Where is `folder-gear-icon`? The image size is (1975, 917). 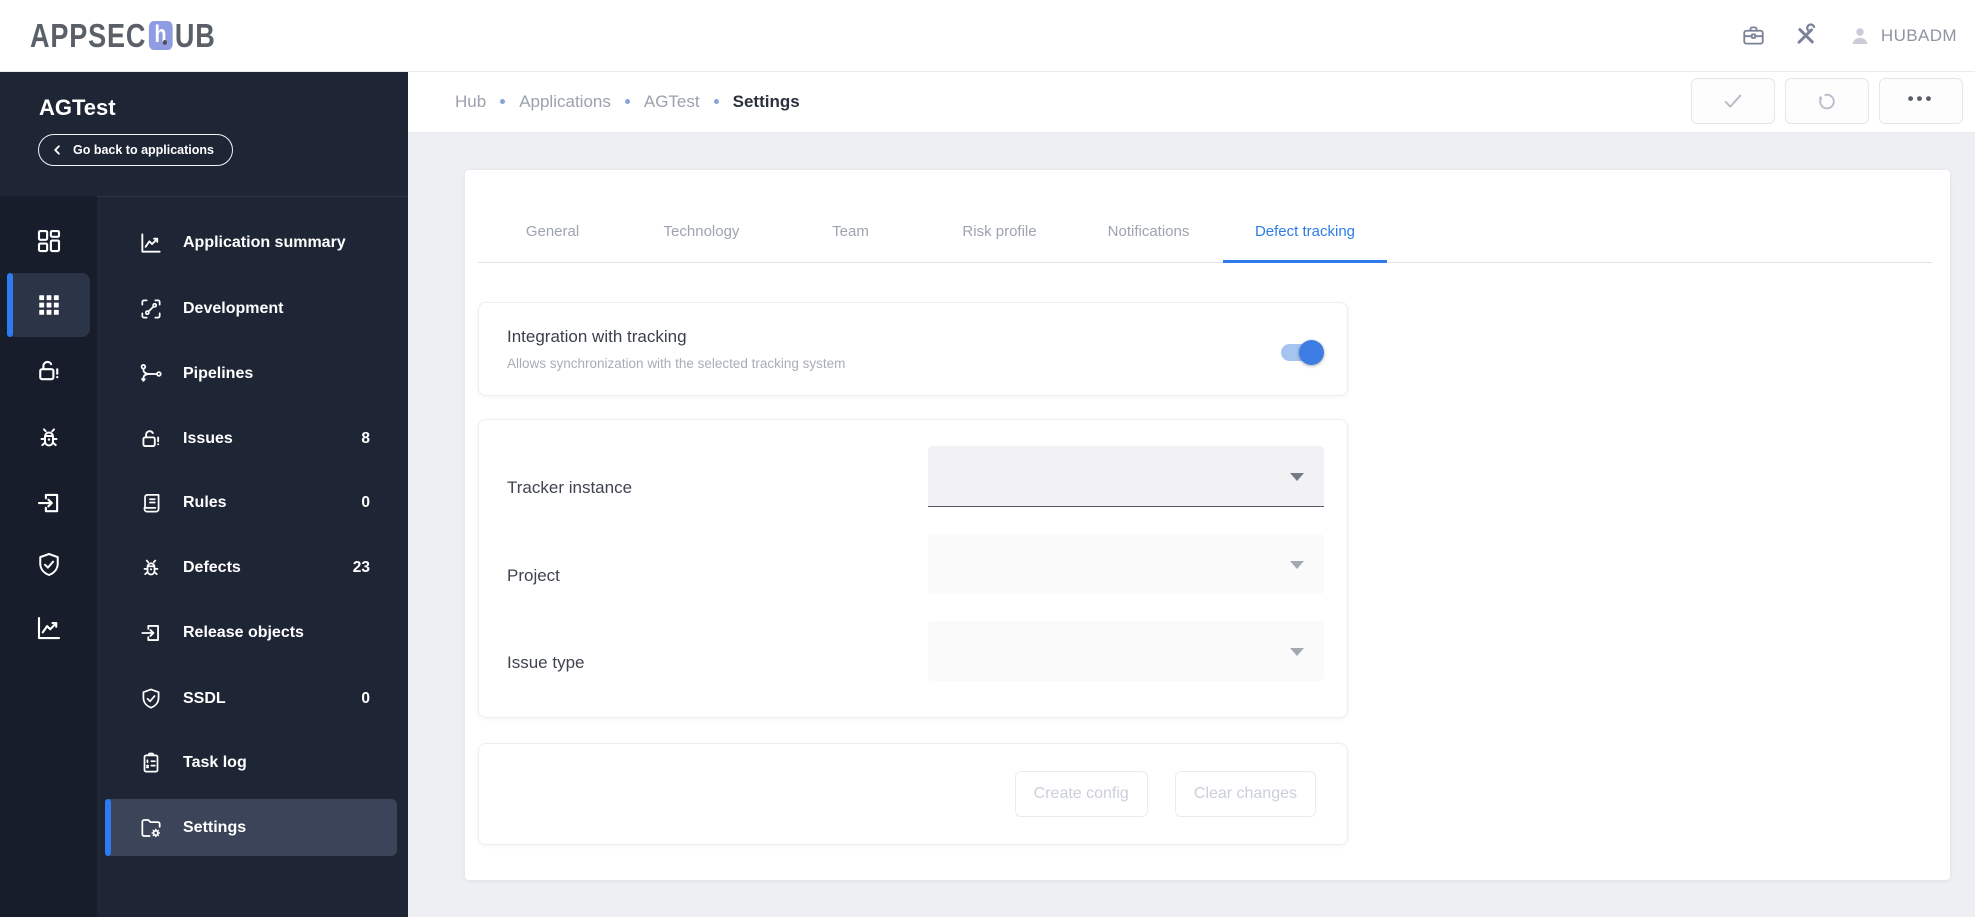
folder-gear-icon is located at coordinates (151, 828).